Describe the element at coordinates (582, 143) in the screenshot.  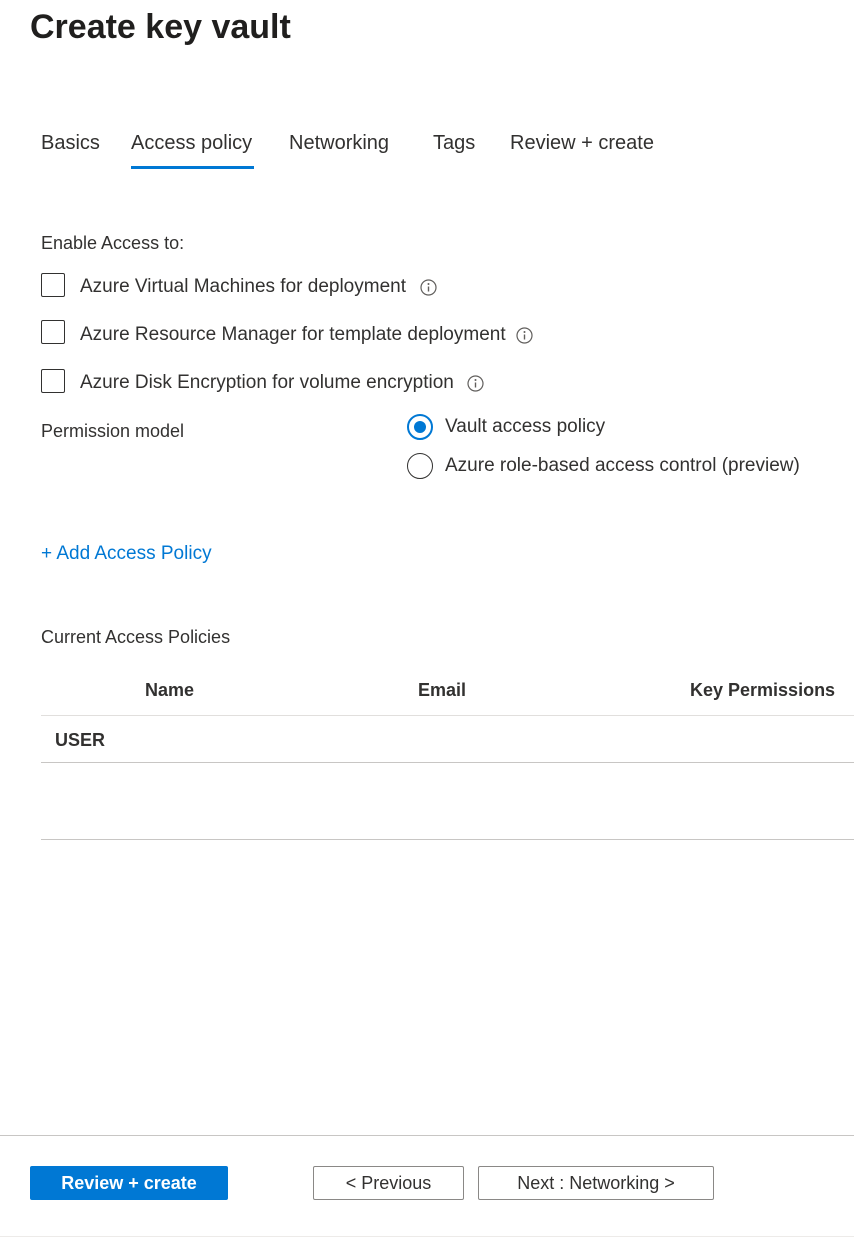
I see `tab-review-create: Review + create` at that location.